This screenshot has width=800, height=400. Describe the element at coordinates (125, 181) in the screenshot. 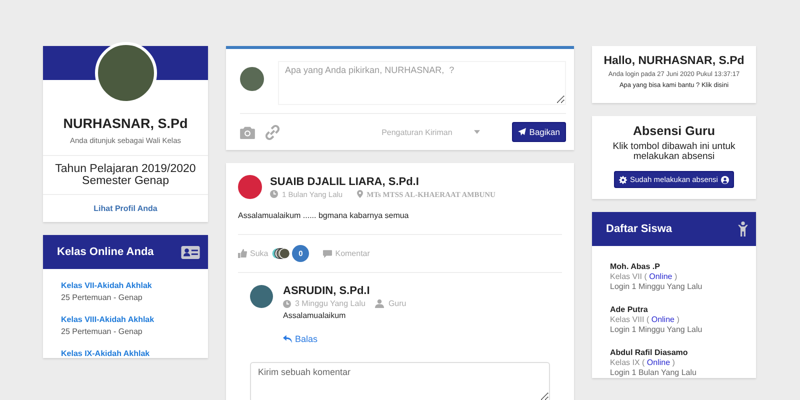

I see `semester-text: Semester Genap` at that location.